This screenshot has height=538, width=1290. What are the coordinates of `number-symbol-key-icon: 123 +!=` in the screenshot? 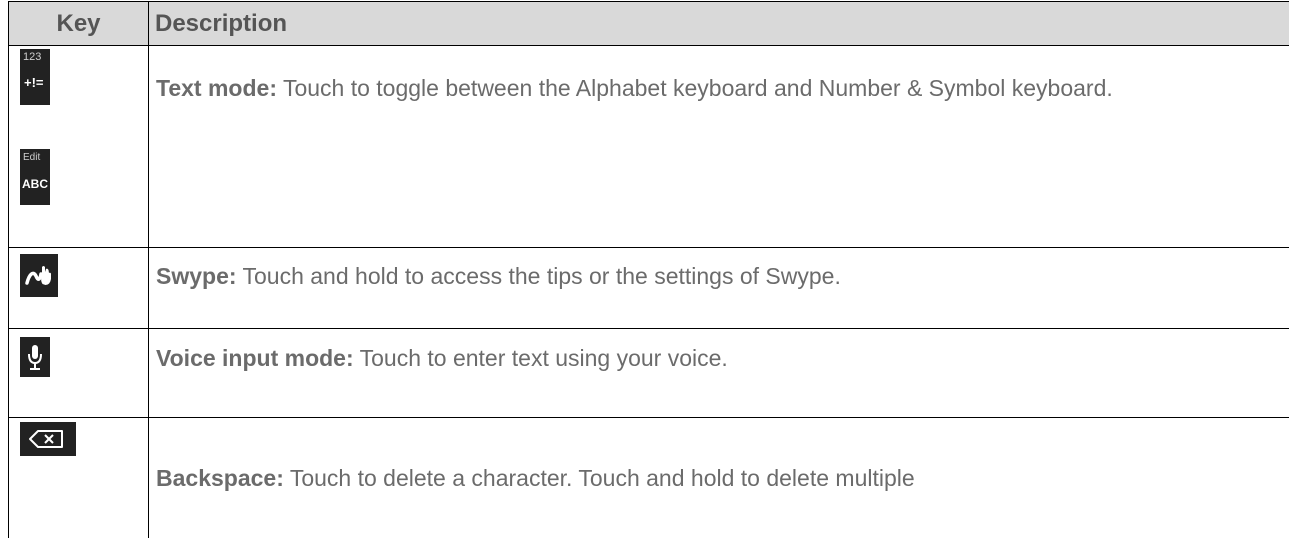 It's located at (35, 77).